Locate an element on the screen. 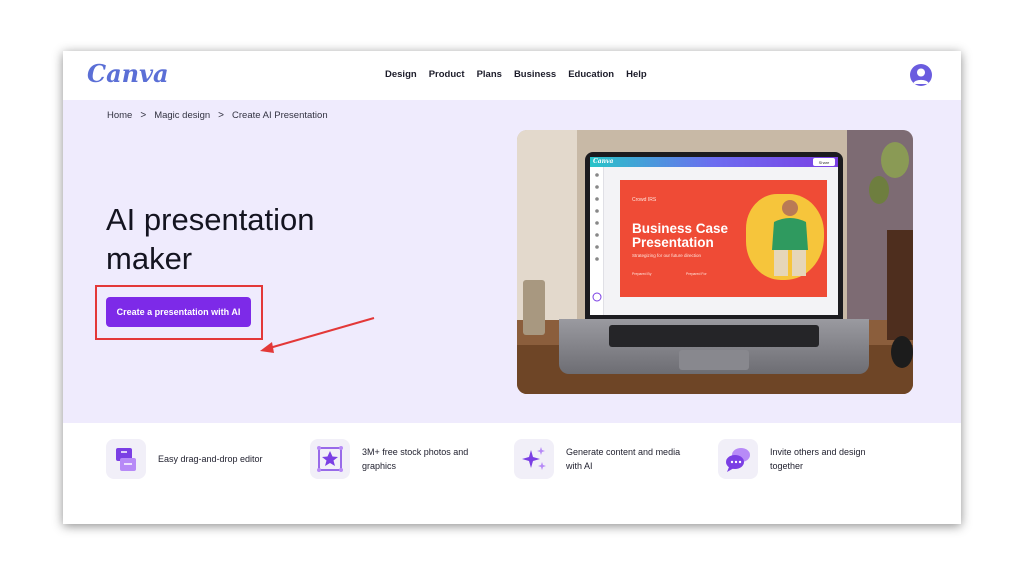  editor-tool-icons is located at coordinates (597, 237).